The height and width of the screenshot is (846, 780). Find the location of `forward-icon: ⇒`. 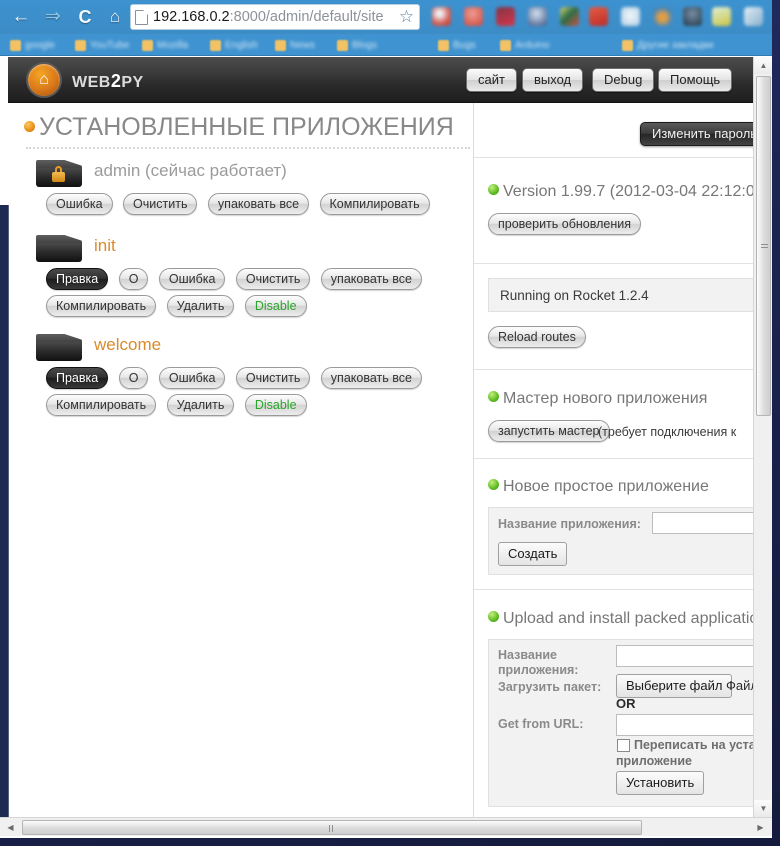

forward-icon: ⇒ is located at coordinates (53, 17).